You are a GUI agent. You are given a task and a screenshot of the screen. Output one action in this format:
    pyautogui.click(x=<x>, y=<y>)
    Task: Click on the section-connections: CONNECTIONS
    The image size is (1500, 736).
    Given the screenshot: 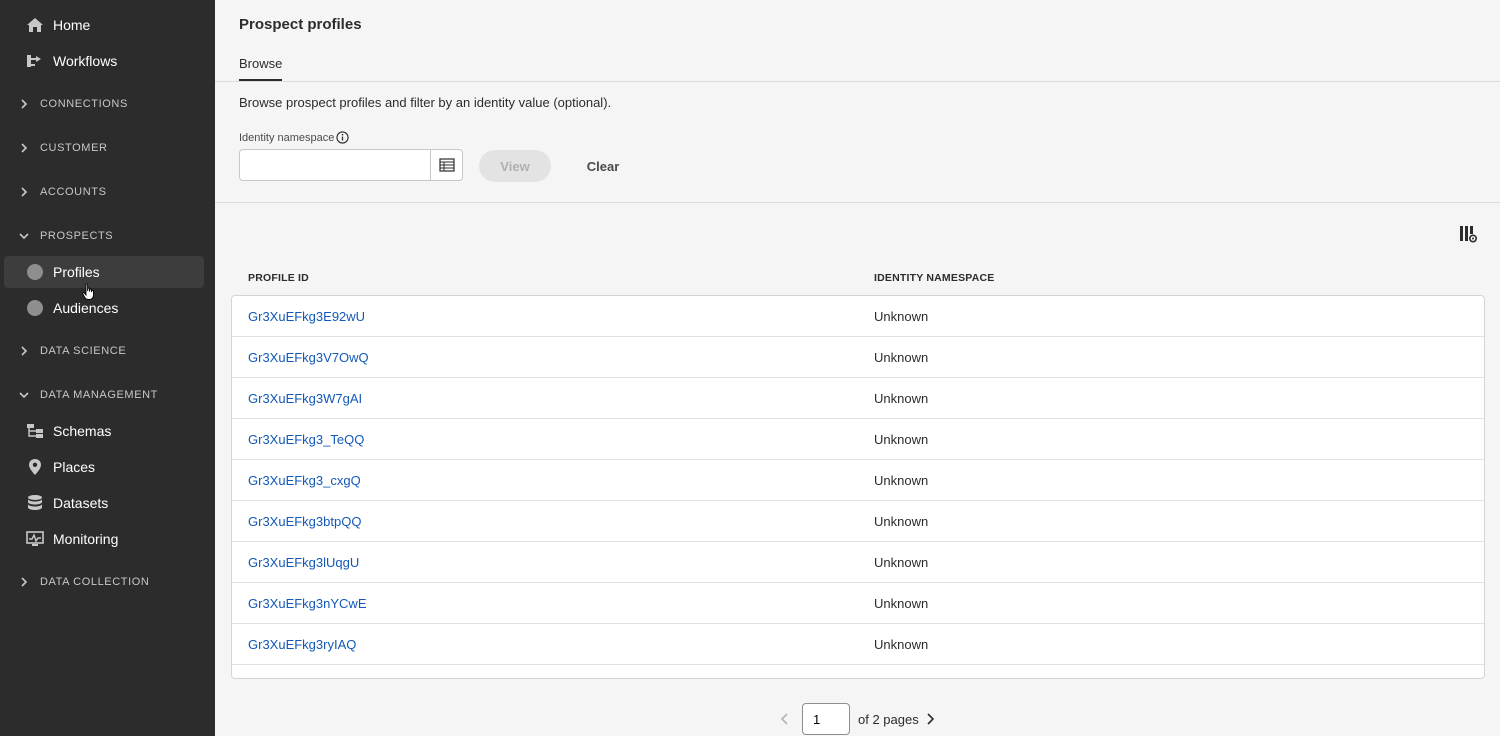 What is the action you would take?
    pyautogui.click(x=73, y=104)
    